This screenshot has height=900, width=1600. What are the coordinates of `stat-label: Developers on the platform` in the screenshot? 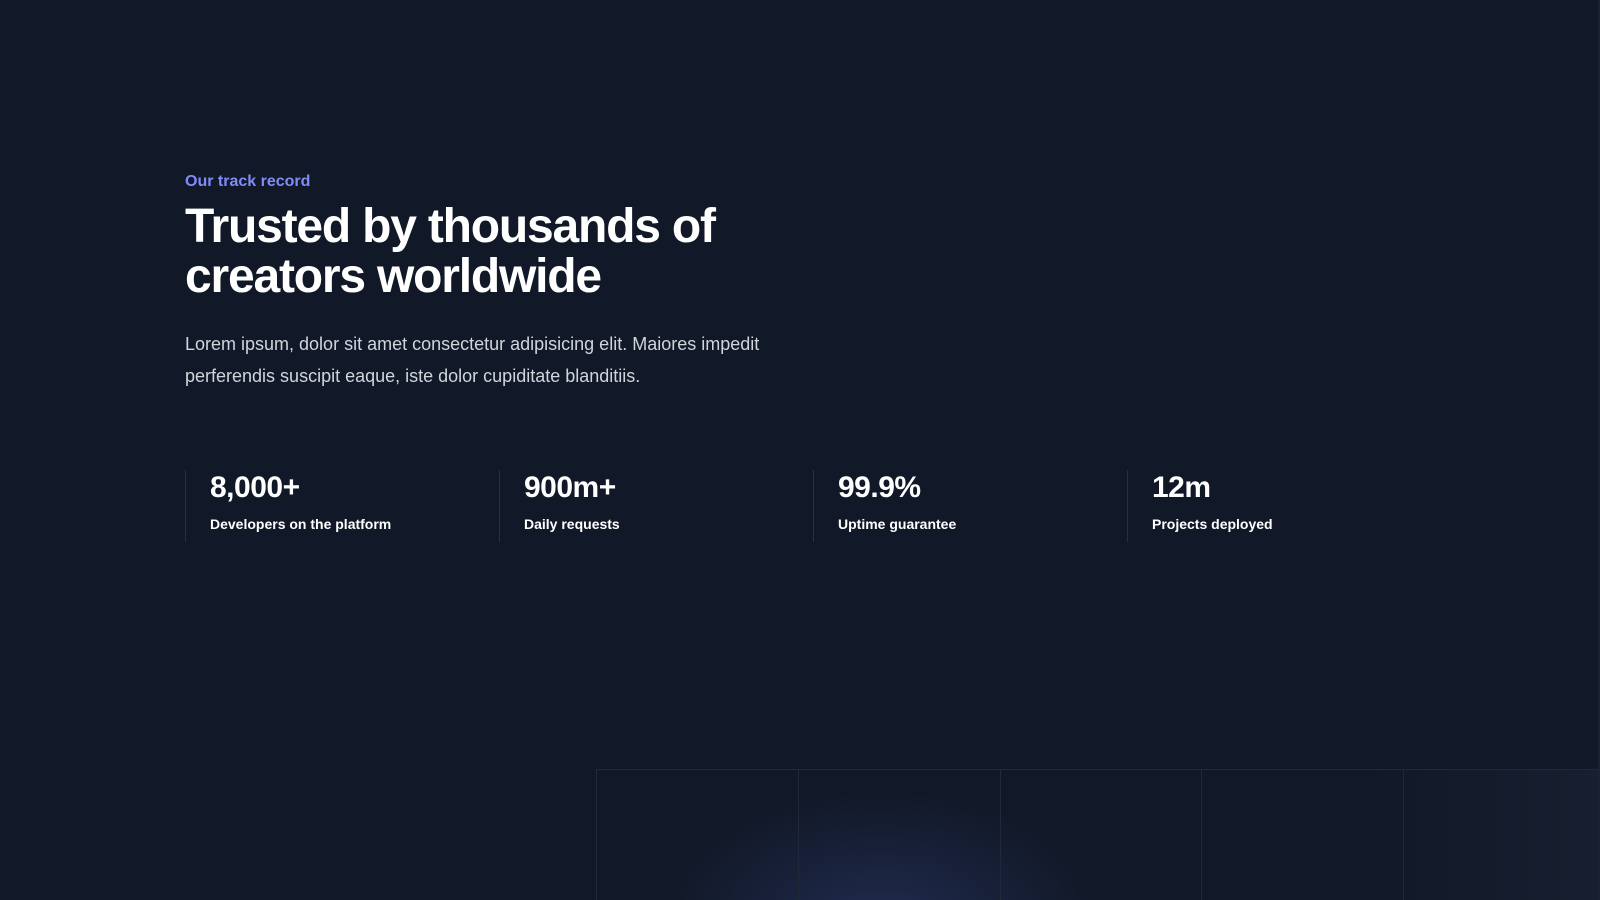 It's located at (301, 524).